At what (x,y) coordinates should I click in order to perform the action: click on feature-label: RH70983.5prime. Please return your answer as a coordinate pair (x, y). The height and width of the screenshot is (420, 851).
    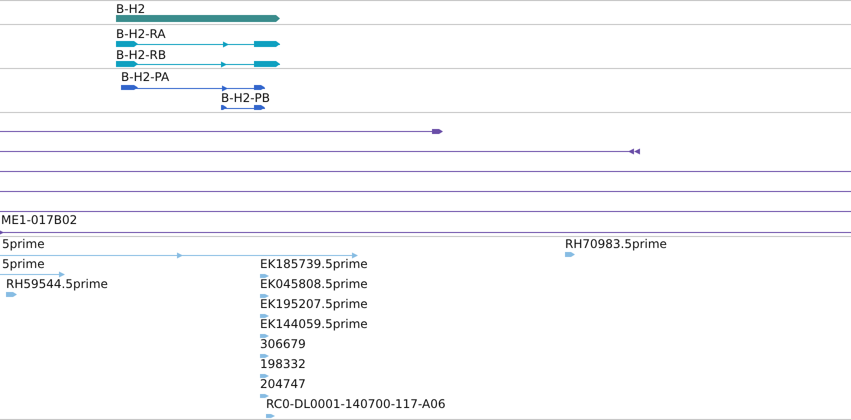
    Looking at the image, I should click on (616, 244).